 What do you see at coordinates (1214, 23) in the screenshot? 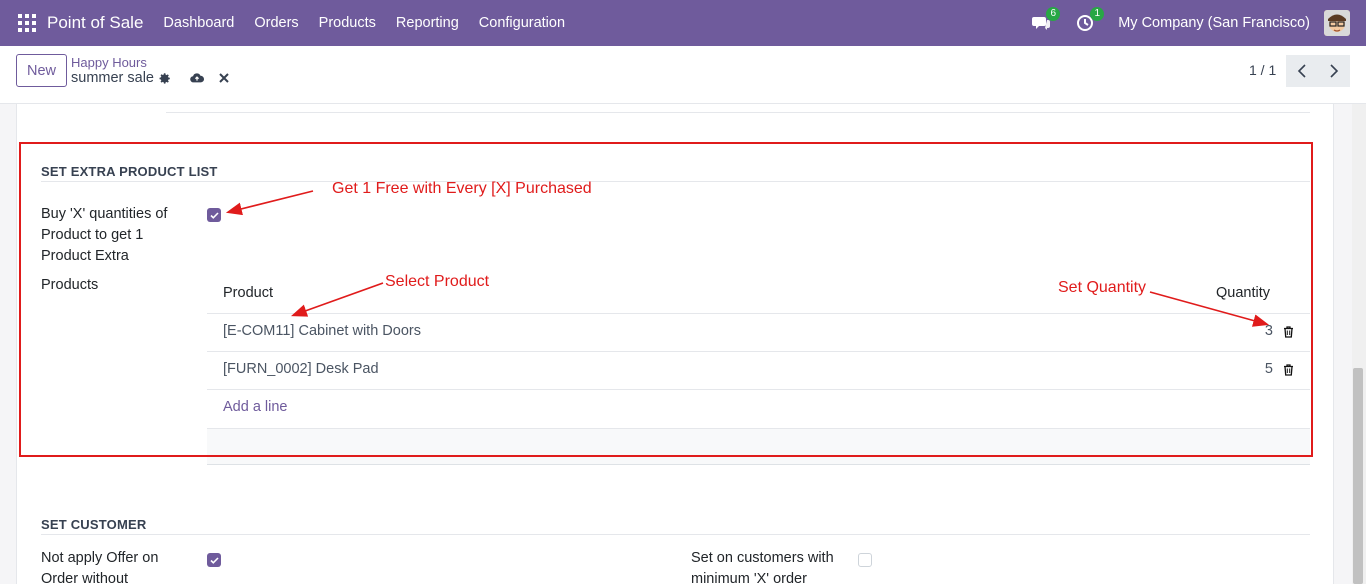
I see `company-switcher: My Company (San Francisco)` at bounding box center [1214, 23].